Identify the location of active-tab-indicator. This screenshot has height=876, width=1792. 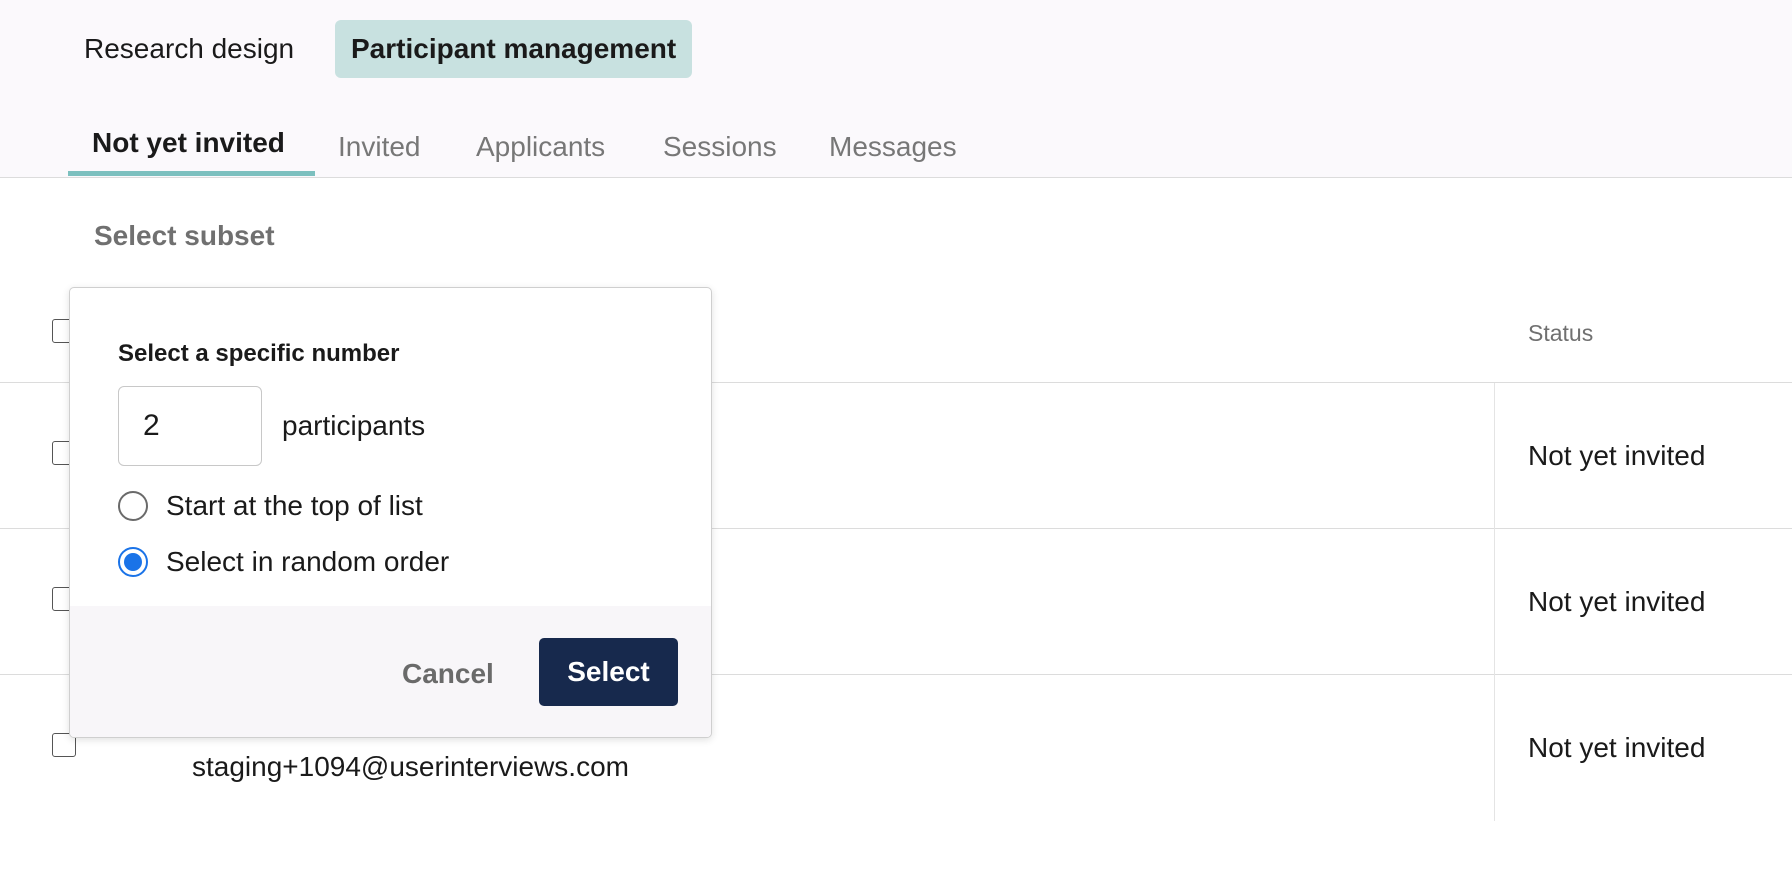
(191, 173).